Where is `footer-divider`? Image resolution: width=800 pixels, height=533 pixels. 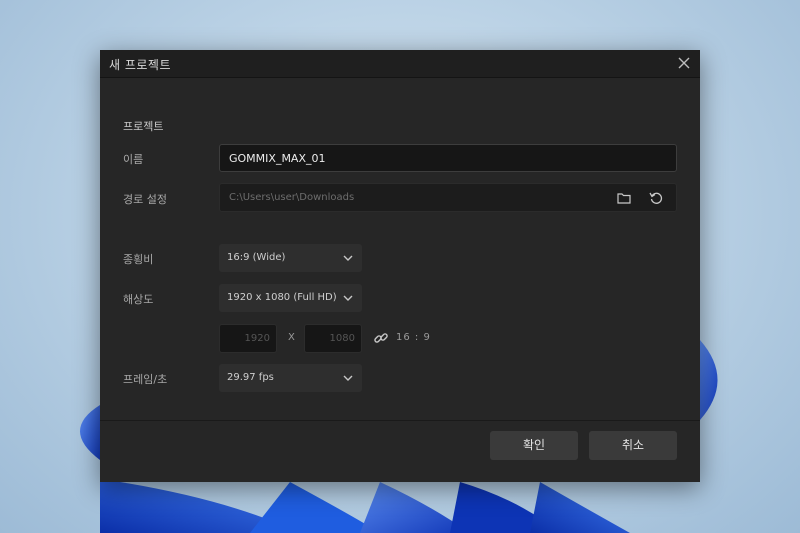 footer-divider is located at coordinates (400, 420).